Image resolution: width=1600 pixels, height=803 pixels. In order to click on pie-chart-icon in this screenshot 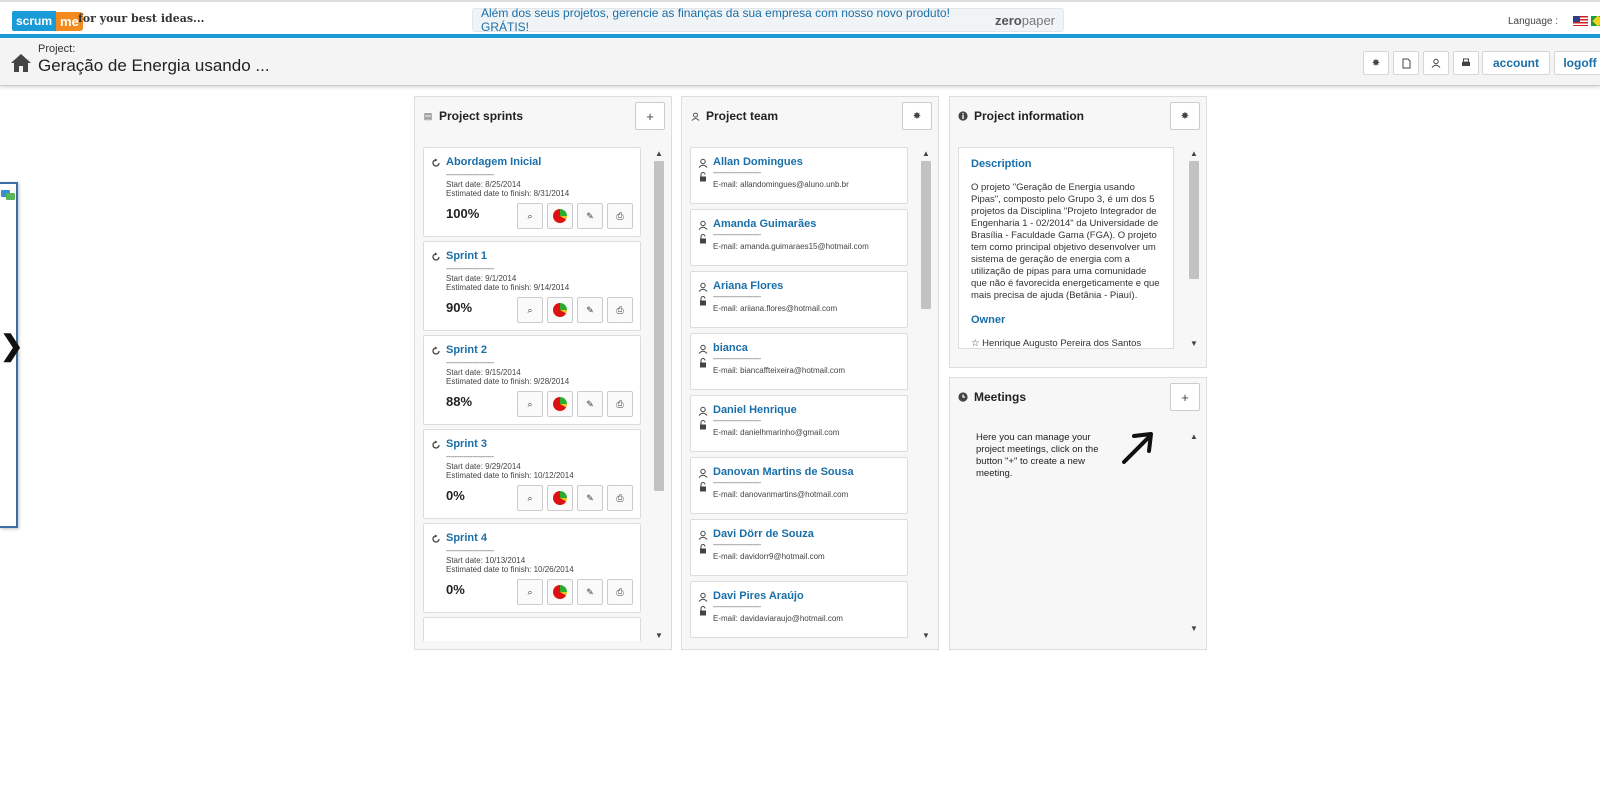, I will do `click(560, 592)`.